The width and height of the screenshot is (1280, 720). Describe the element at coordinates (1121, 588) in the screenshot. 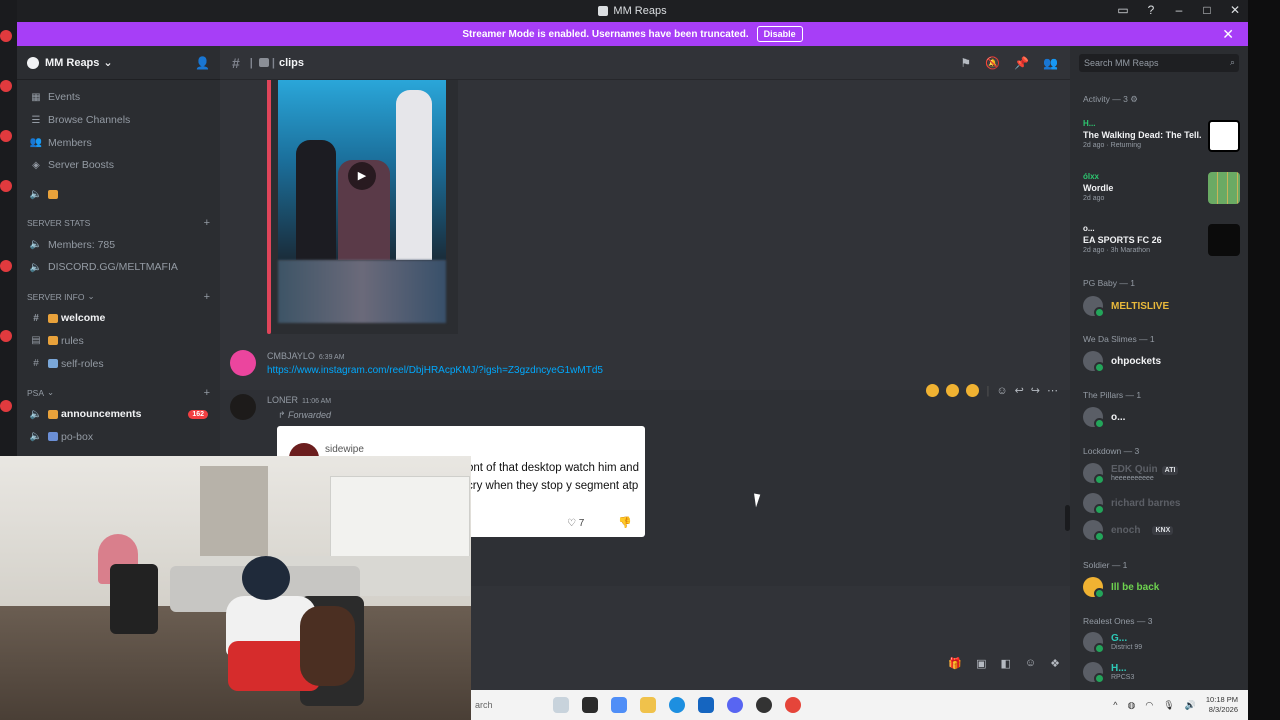

I see `member-item: Ill be back` at that location.